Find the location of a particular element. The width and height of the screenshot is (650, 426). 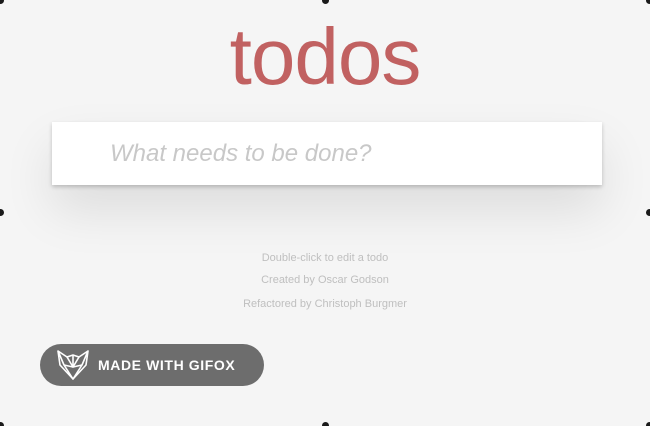

refactored-by-text: Refactored by Christoph Burgmer is located at coordinates (325, 304).